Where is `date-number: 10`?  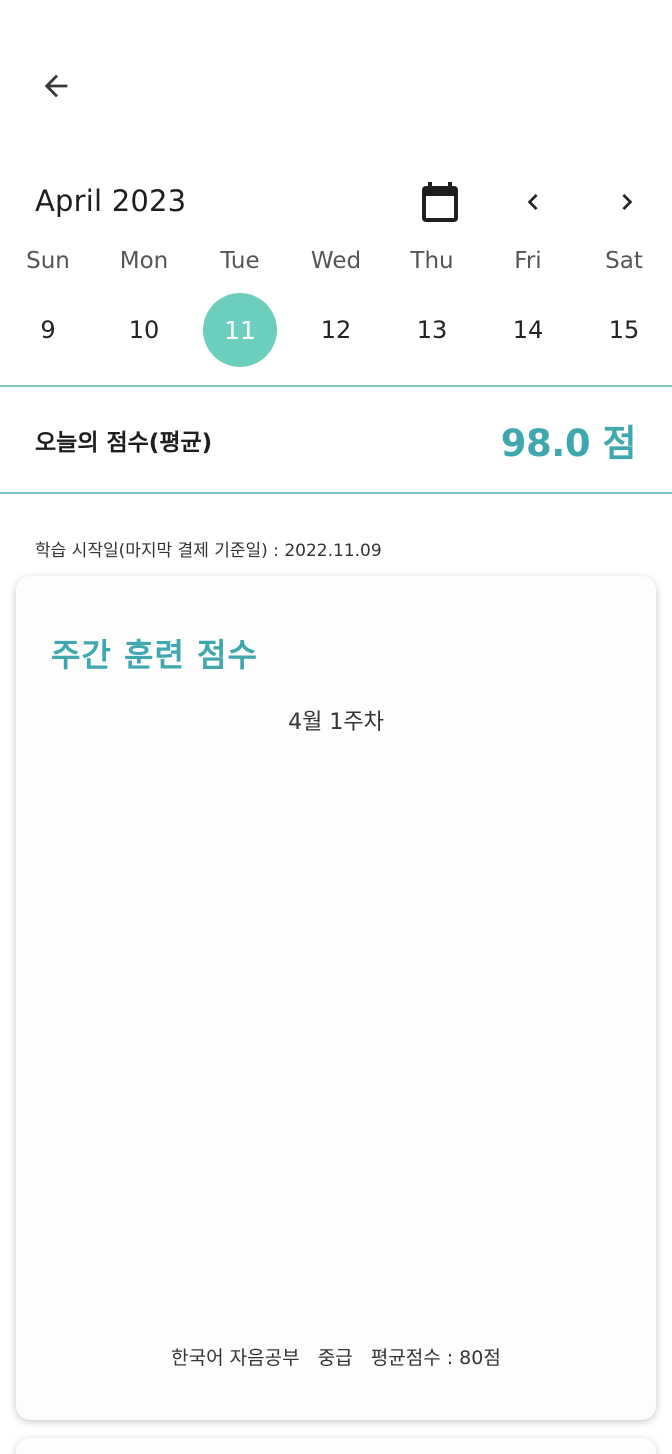 date-number: 10 is located at coordinates (144, 330).